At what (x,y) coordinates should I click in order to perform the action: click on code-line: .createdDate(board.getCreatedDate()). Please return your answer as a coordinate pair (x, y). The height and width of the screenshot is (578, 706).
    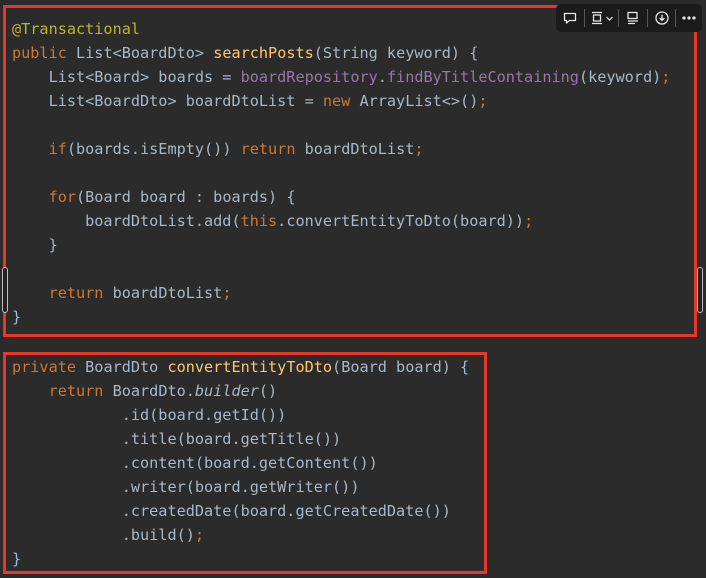
    Looking at the image, I should click on (231, 511).